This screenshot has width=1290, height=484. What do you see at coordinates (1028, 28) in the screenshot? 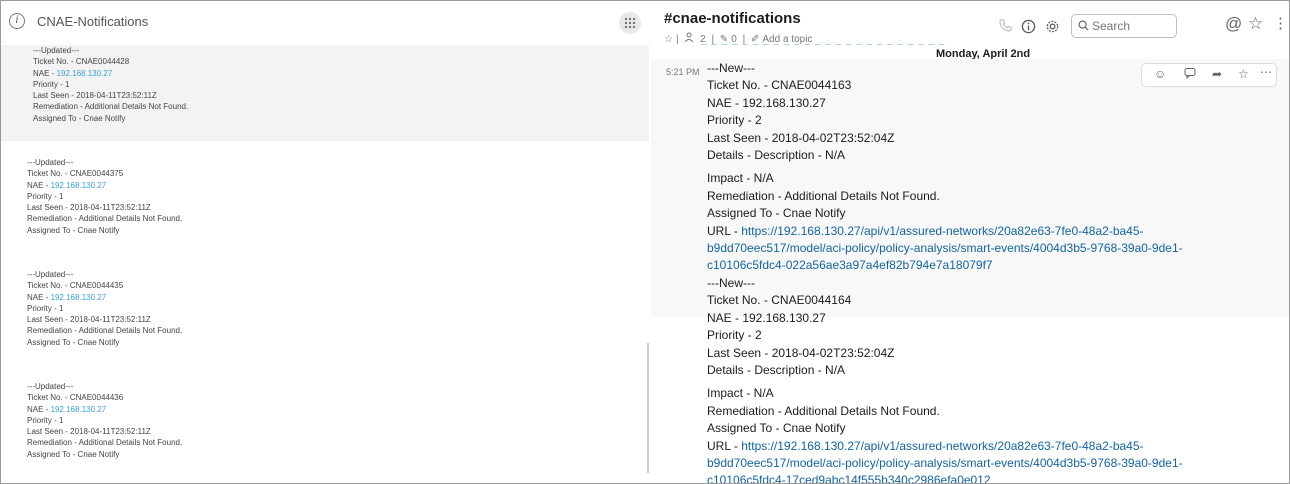
I see `info-icon` at bounding box center [1028, 28].